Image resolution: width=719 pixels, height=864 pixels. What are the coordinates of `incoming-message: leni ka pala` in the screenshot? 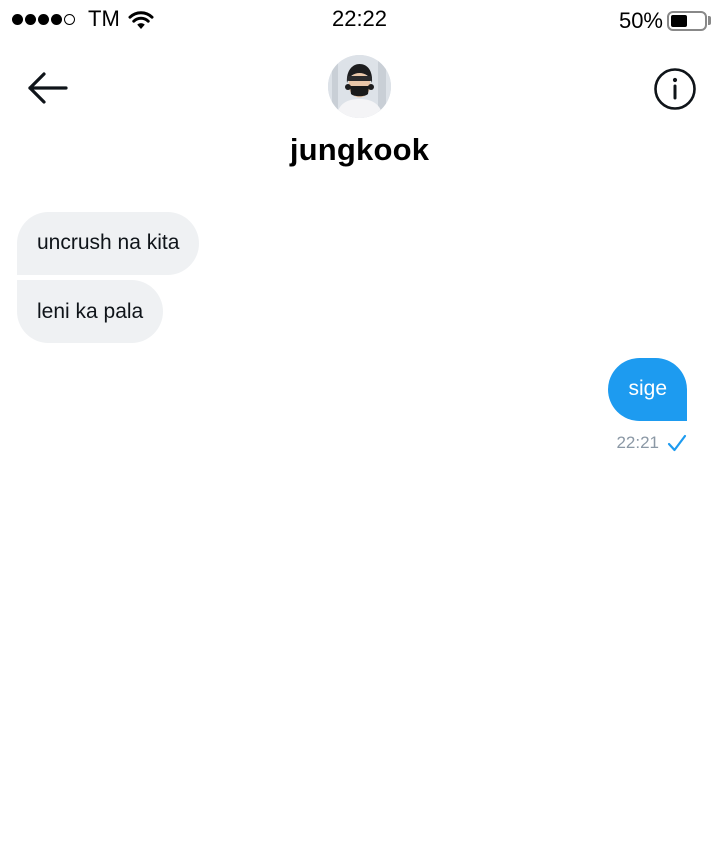 It's located at (90, 311).